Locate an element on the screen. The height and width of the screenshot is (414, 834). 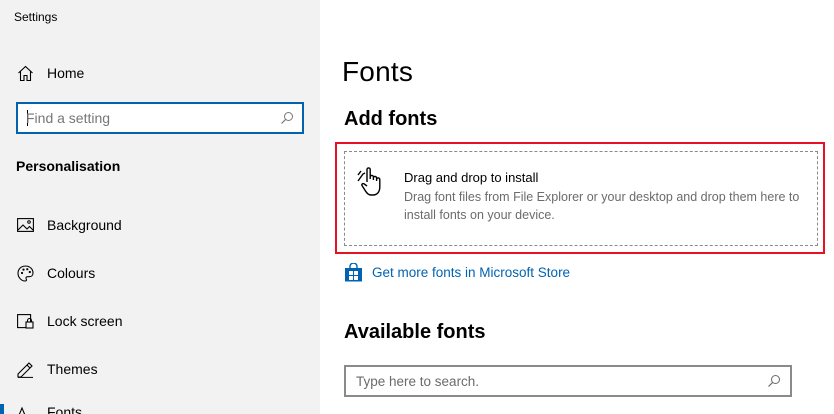
image-icon is located at coordinates (25, 225).